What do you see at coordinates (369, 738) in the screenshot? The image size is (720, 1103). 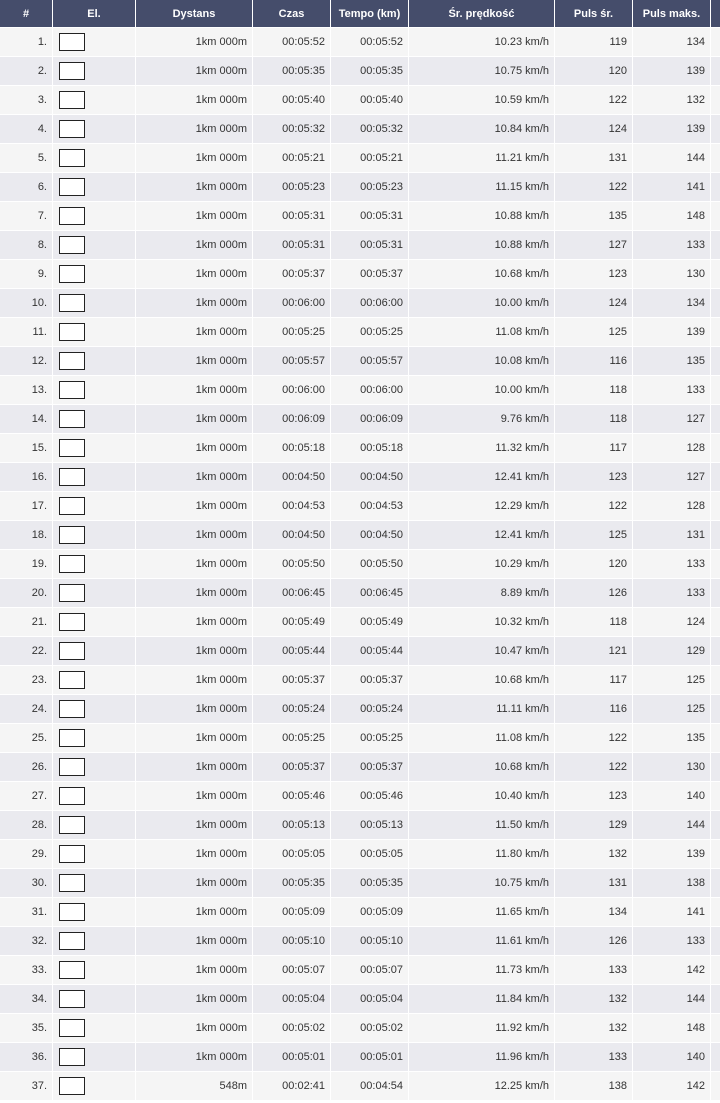 I see `pace-cell: 00:05:25` at bounding box center [369, 738].